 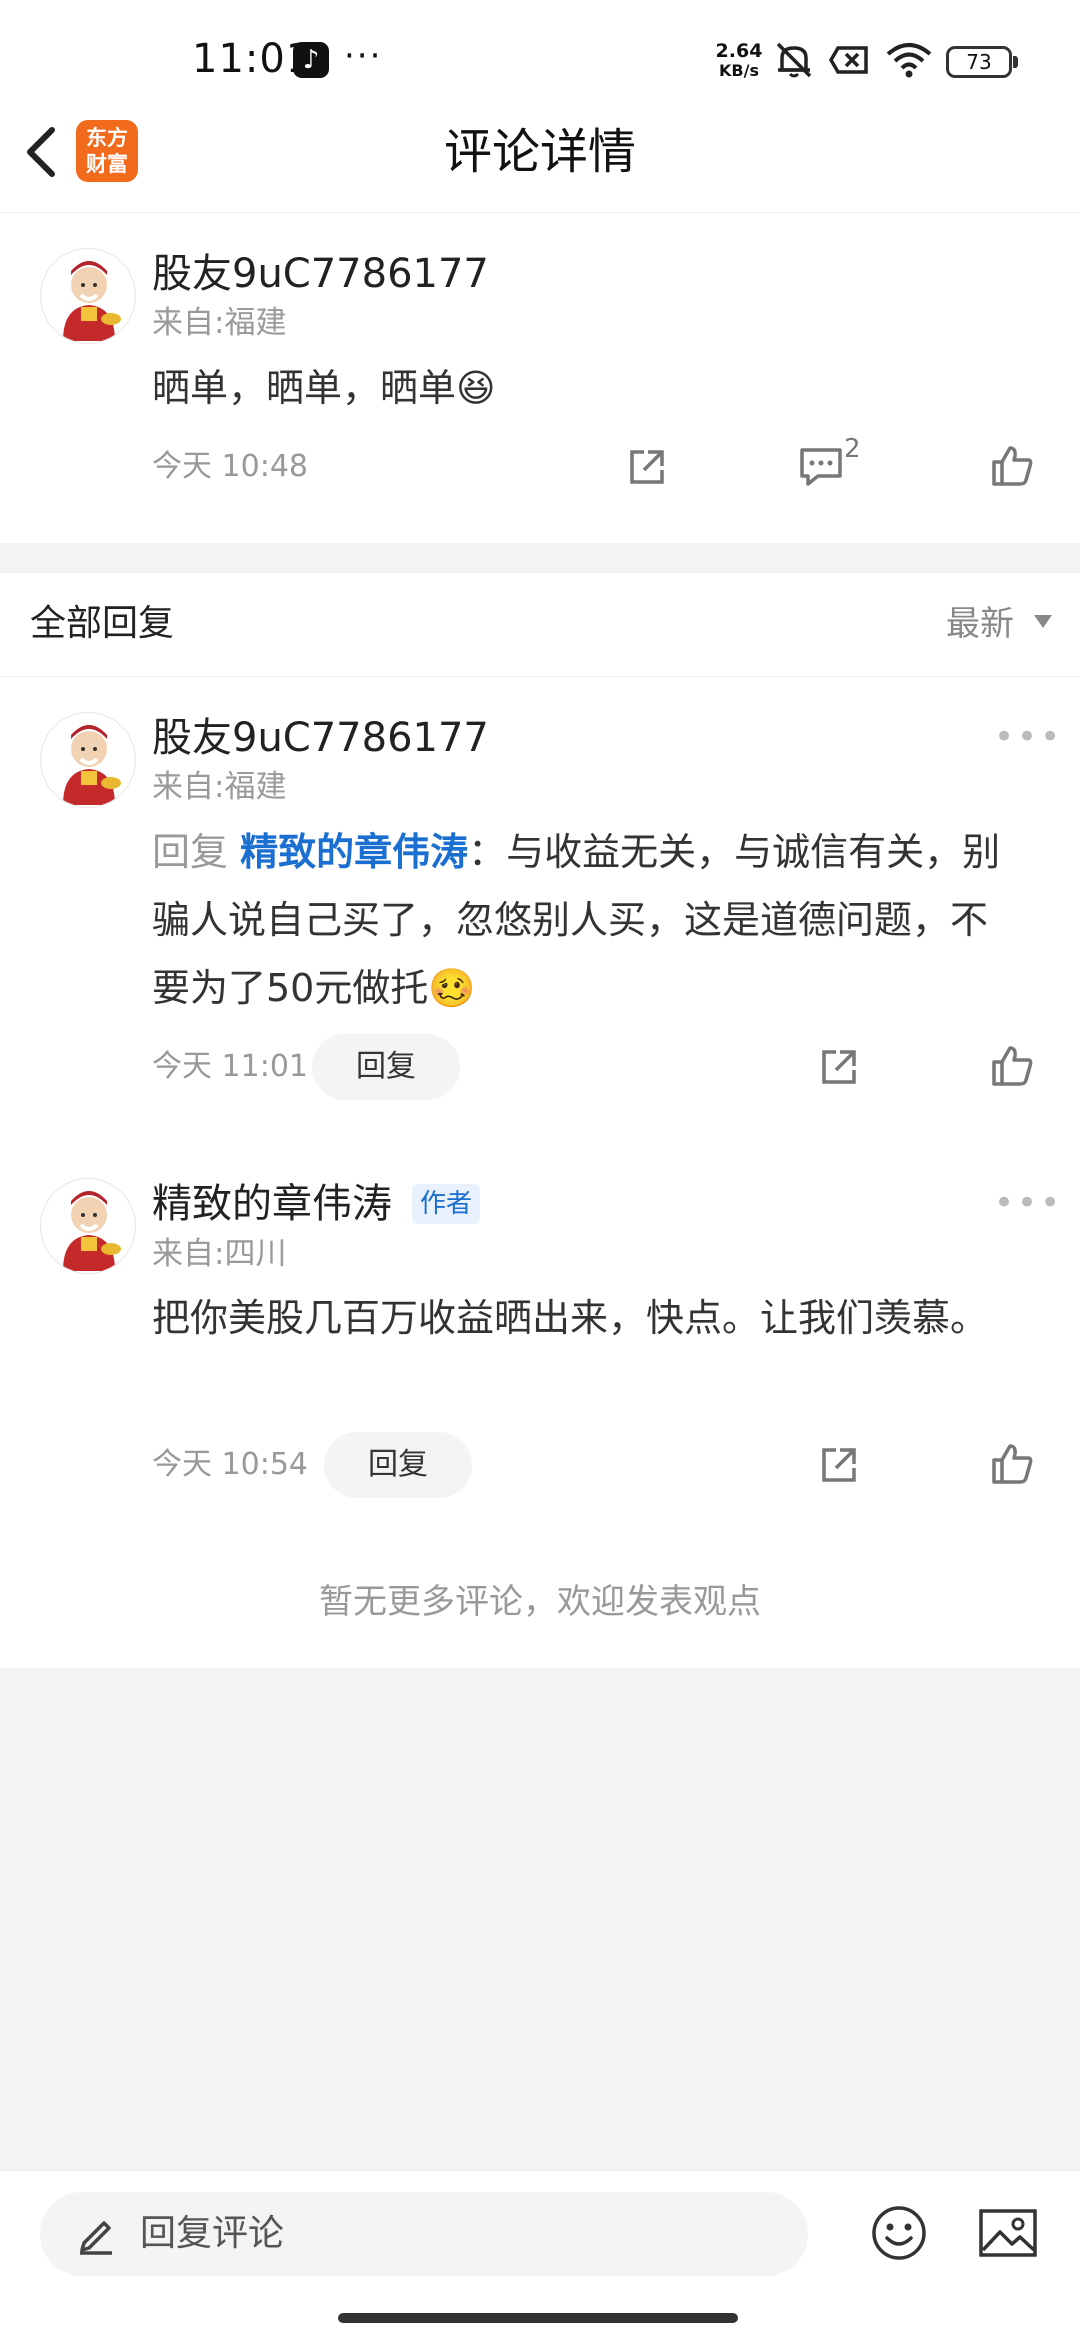 I want to click on comment-icon, so click(x=821, y=467).